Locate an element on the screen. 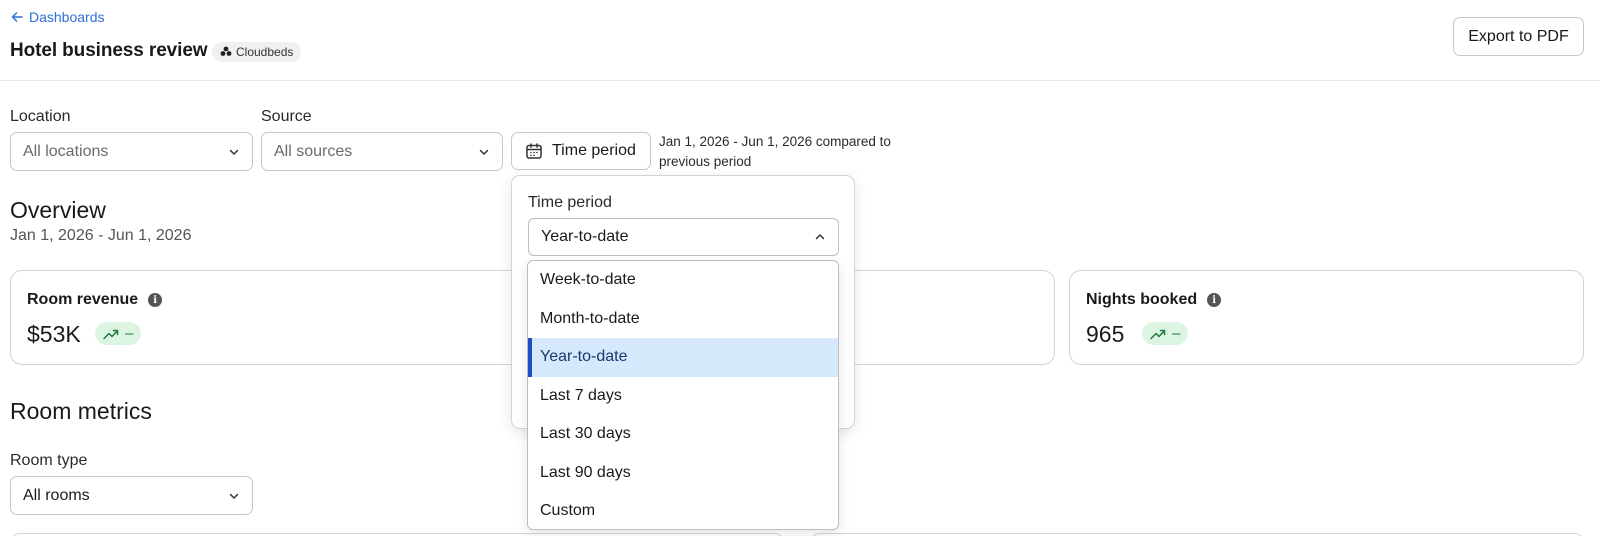 The image size is (1600, 536). export-pdf-button: Export to PDF is located at coordinates (1518, 36).